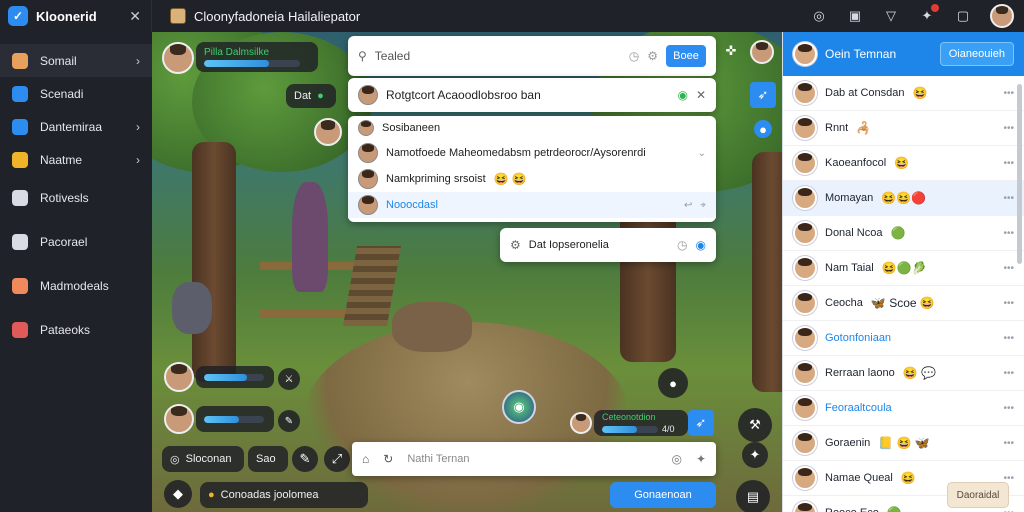  Describe the element at coordinates (76, 242) in the screenshot. I see `sidebar-item: Pacorael` at that location.